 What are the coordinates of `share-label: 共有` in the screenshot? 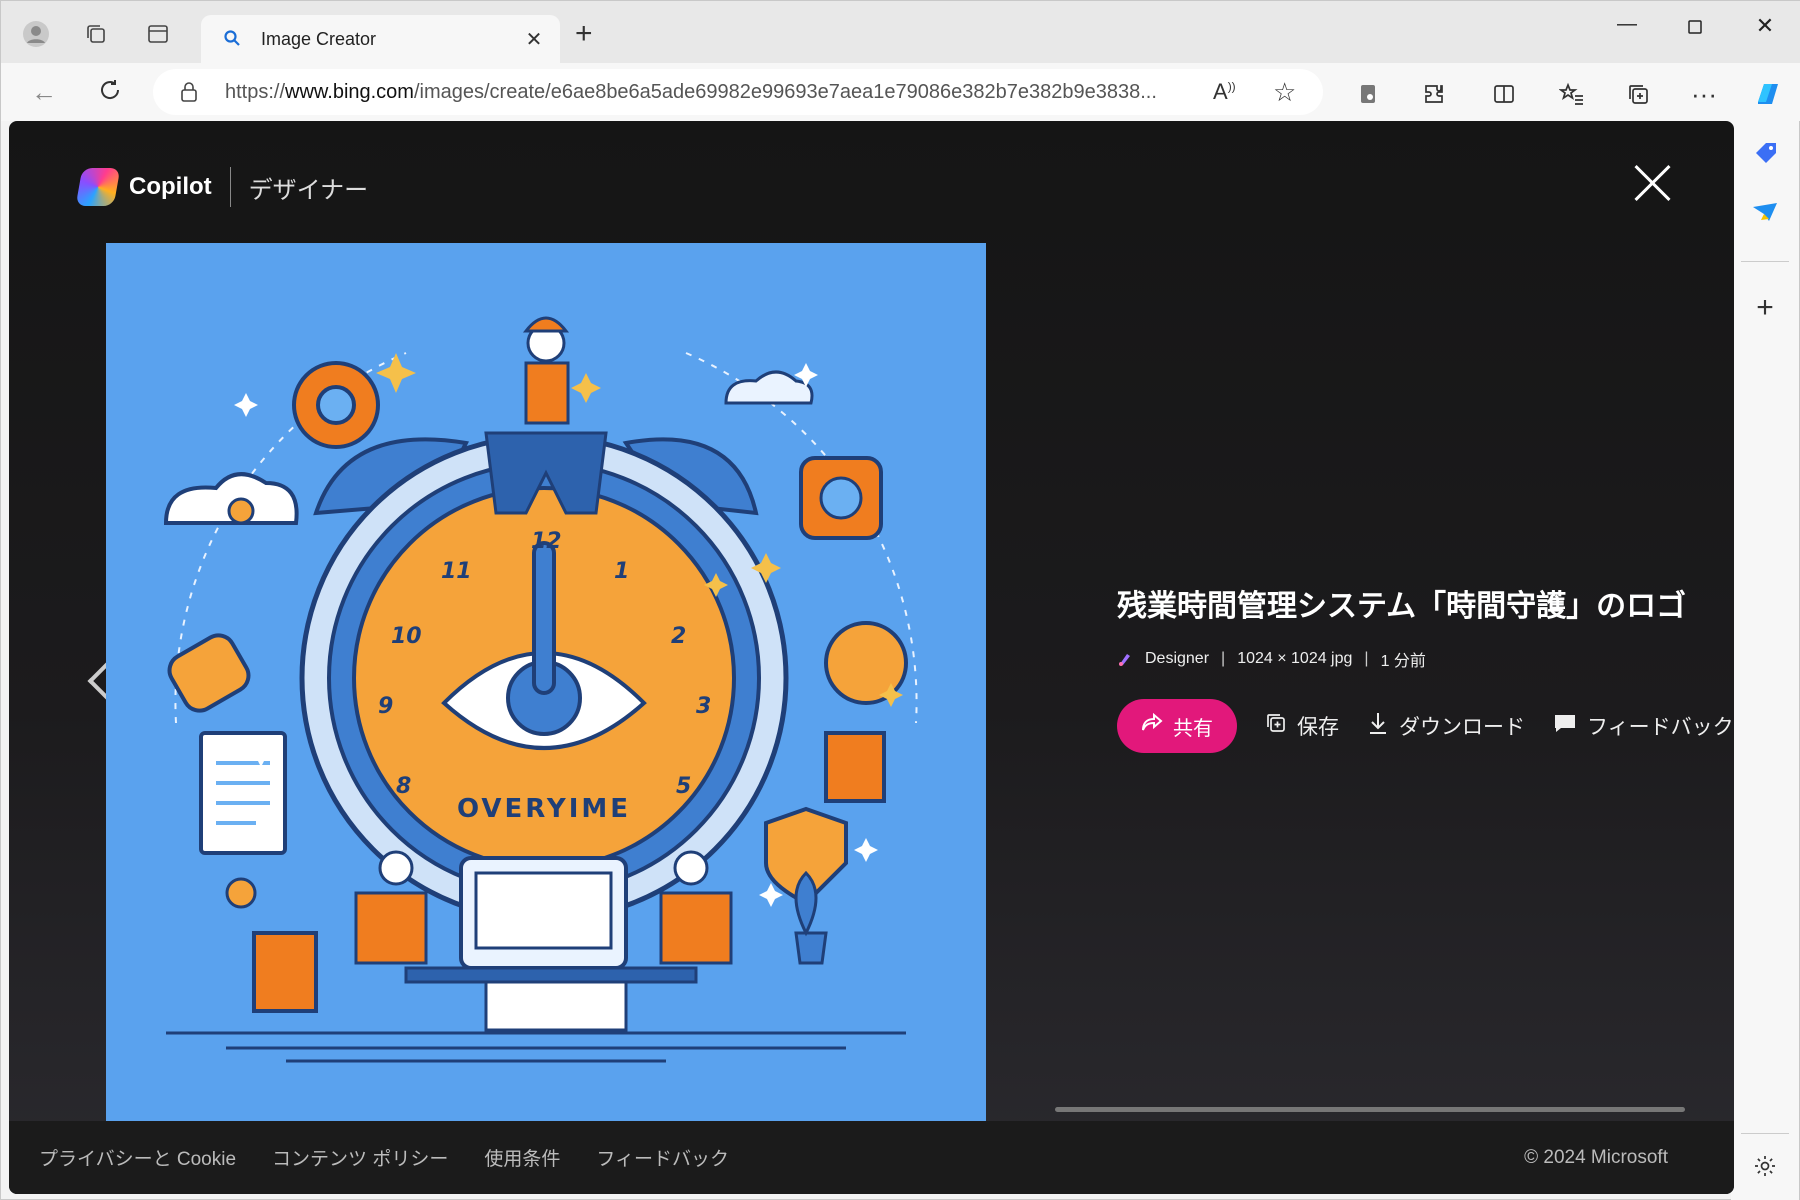 It's located at (1193, 728).